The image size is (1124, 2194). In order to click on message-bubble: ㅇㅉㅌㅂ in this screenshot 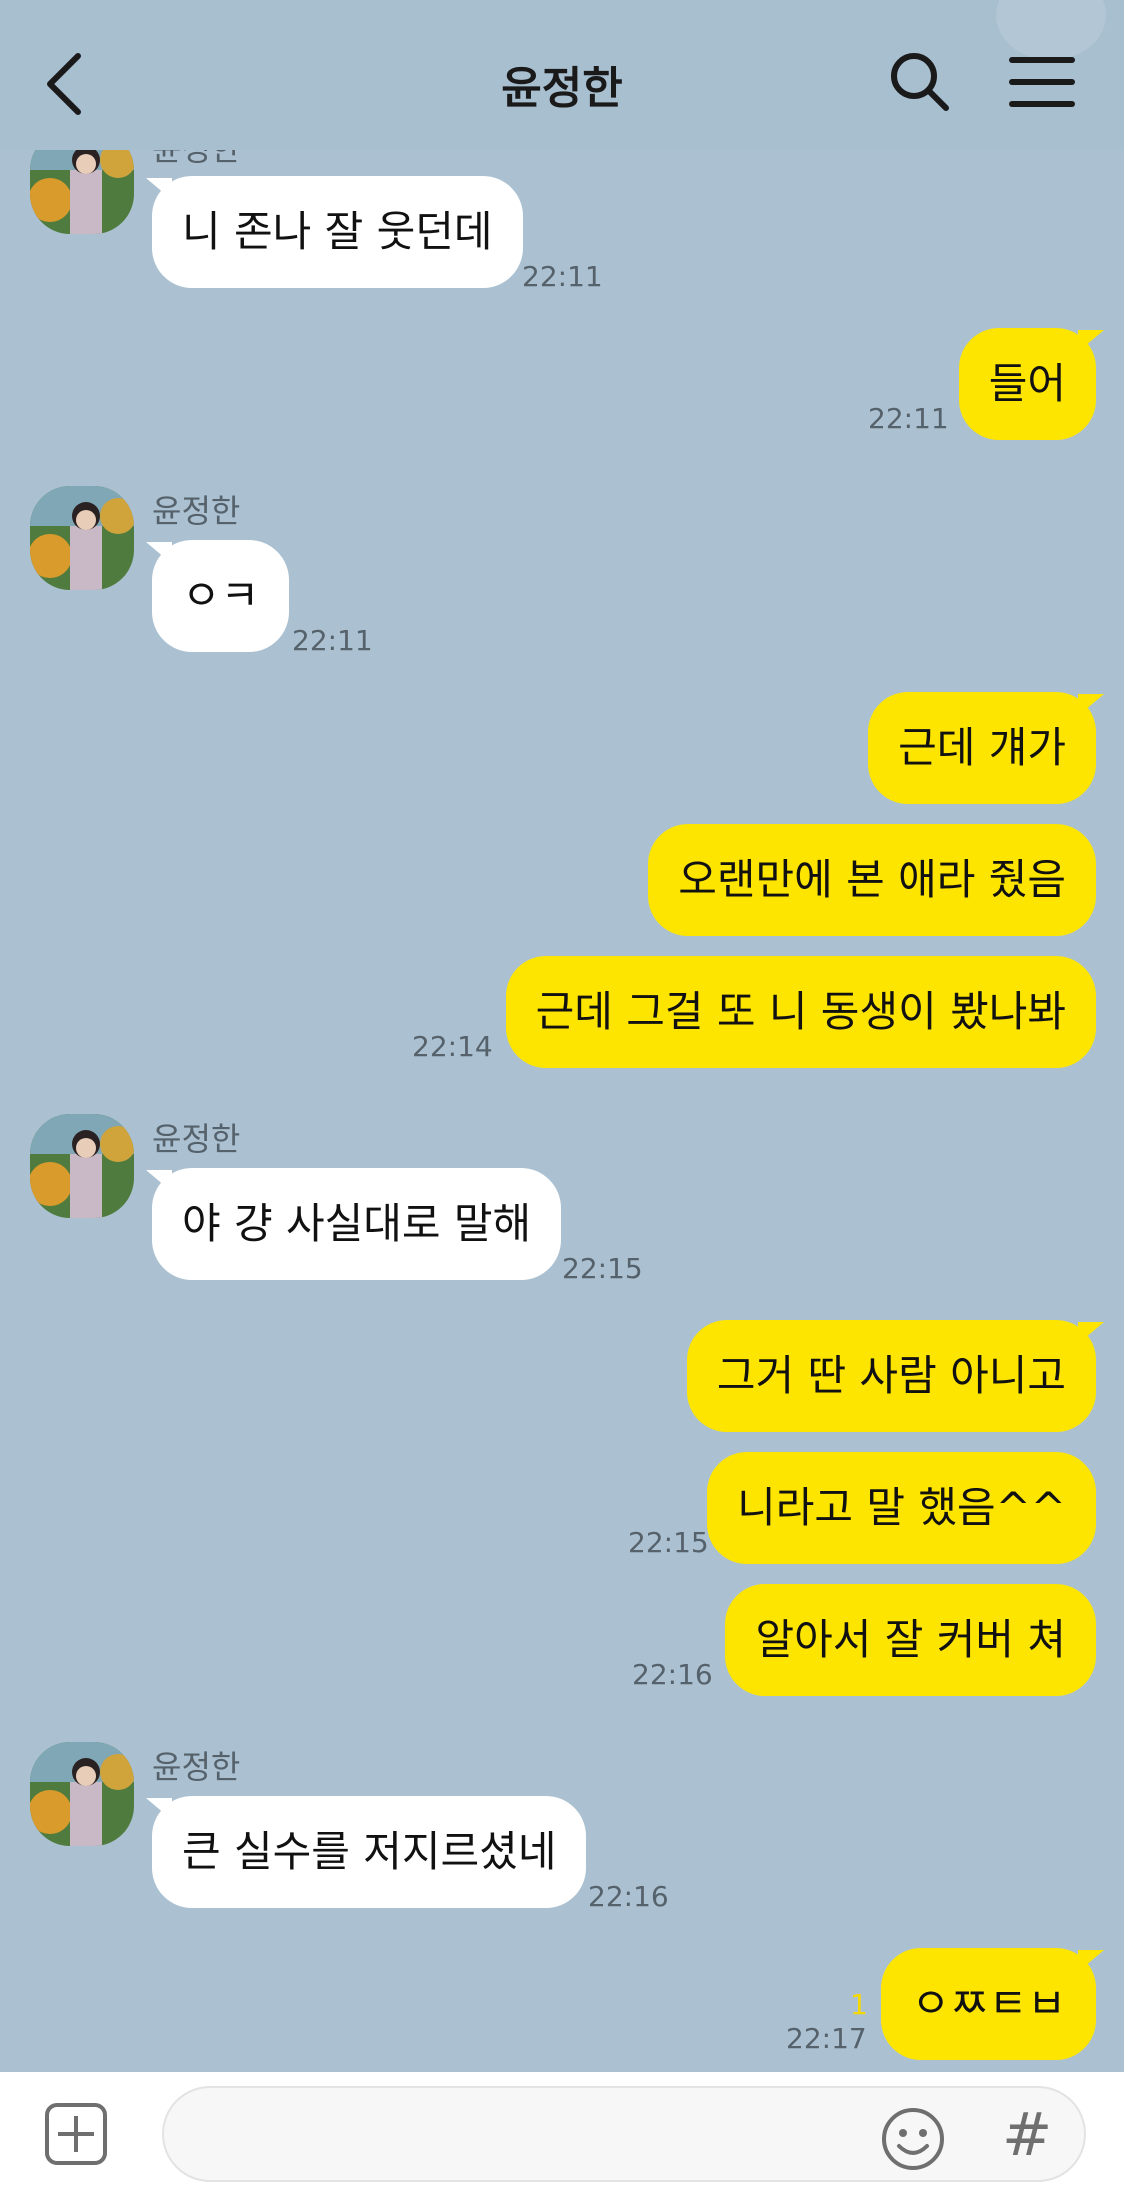, I will do `click(988, 2004)`.